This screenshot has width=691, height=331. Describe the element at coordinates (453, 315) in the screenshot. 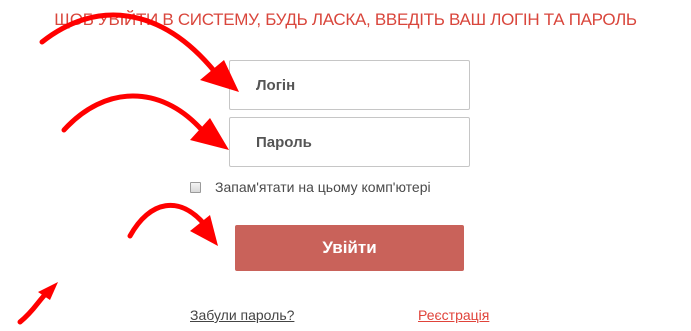

I see `register-link: Реєстрація` at that location.